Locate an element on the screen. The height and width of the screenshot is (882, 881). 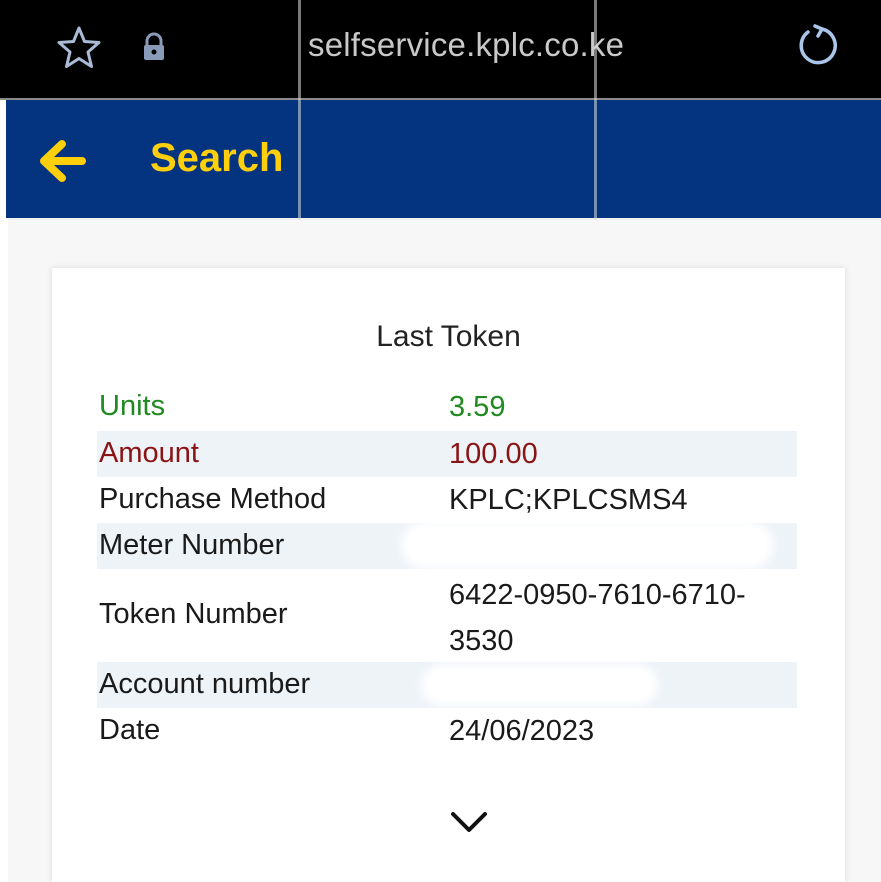
row-units: Units 3.59 is located at coordinates (447, 407).